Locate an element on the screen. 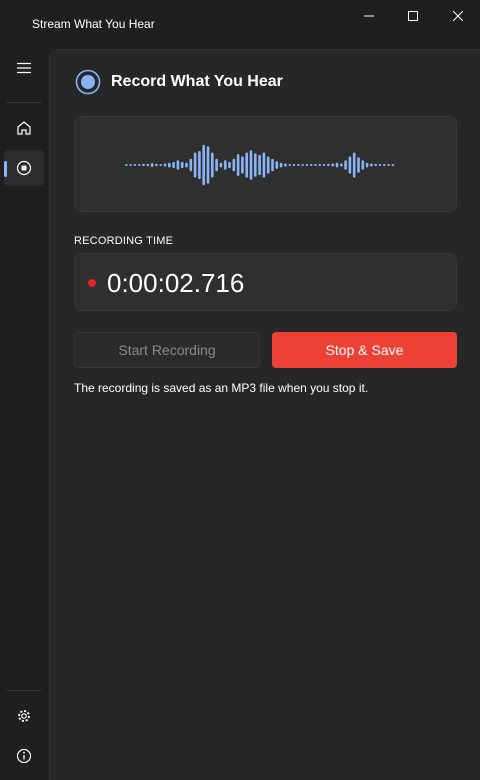 The image size is (480, 780). page-title: Record What You Hear is located at coordinates (197, 81).